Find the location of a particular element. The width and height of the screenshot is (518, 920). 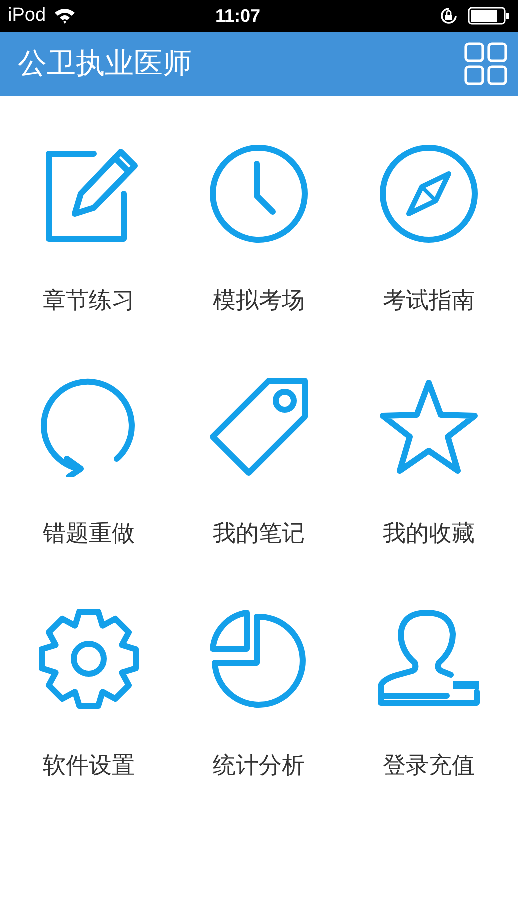

time-label: 11:07 is located at coordinates (238, 16).